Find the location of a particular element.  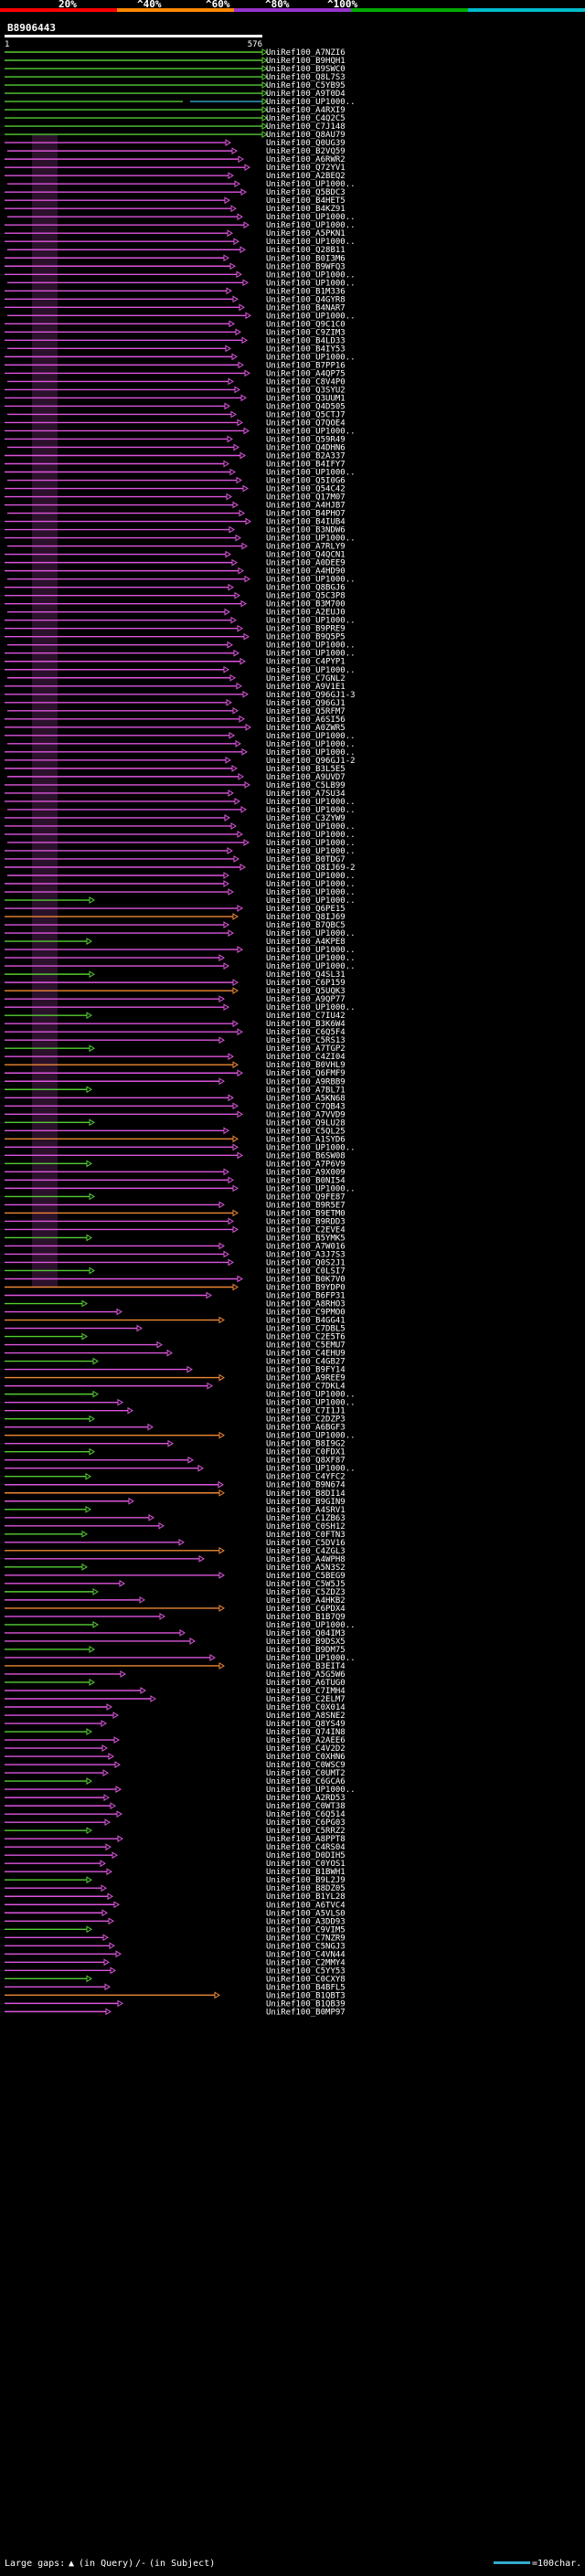

hit-row: UniRef100_B0MP97 is located at coordinates (176, 2012).